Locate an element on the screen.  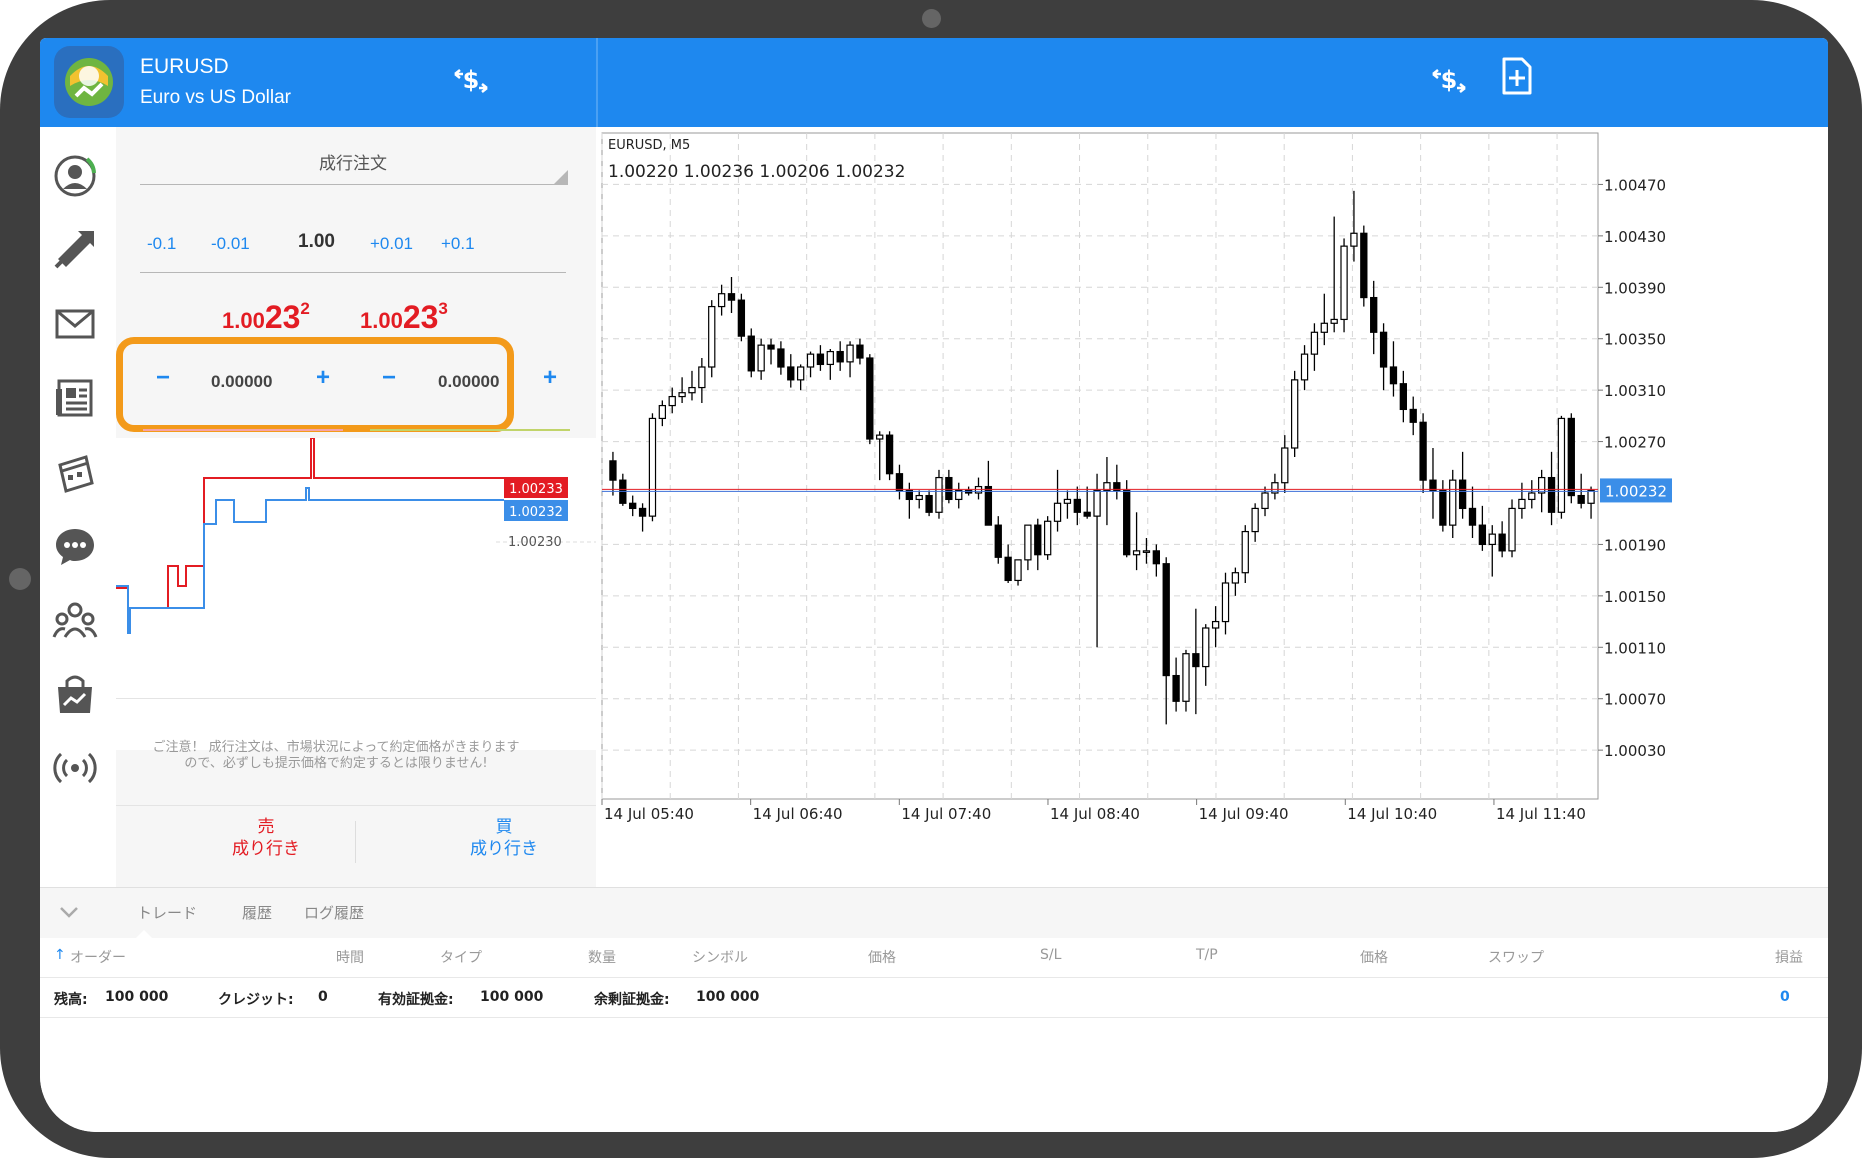
calendar-icon is located at coordinates (75, 472).